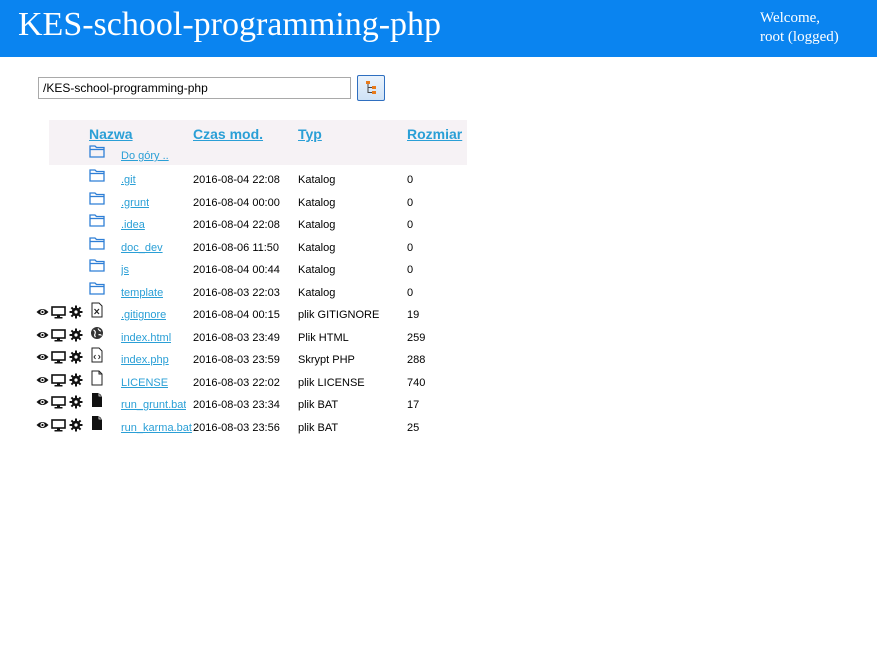  I want to click on file-name-link: run_karma.bat, so click(156, 428).